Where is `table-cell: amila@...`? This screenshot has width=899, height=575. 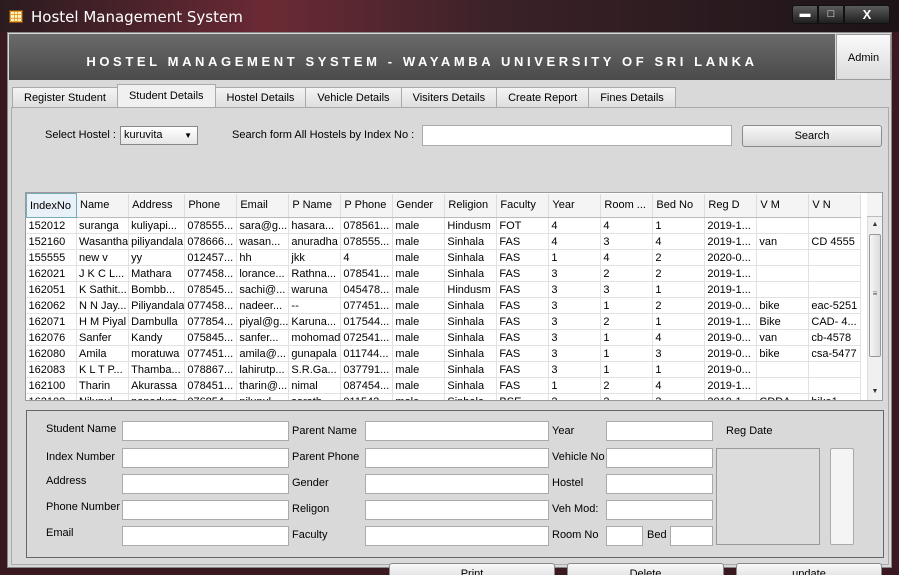 table-cell: amila@... is located at coordinates (263, 353).